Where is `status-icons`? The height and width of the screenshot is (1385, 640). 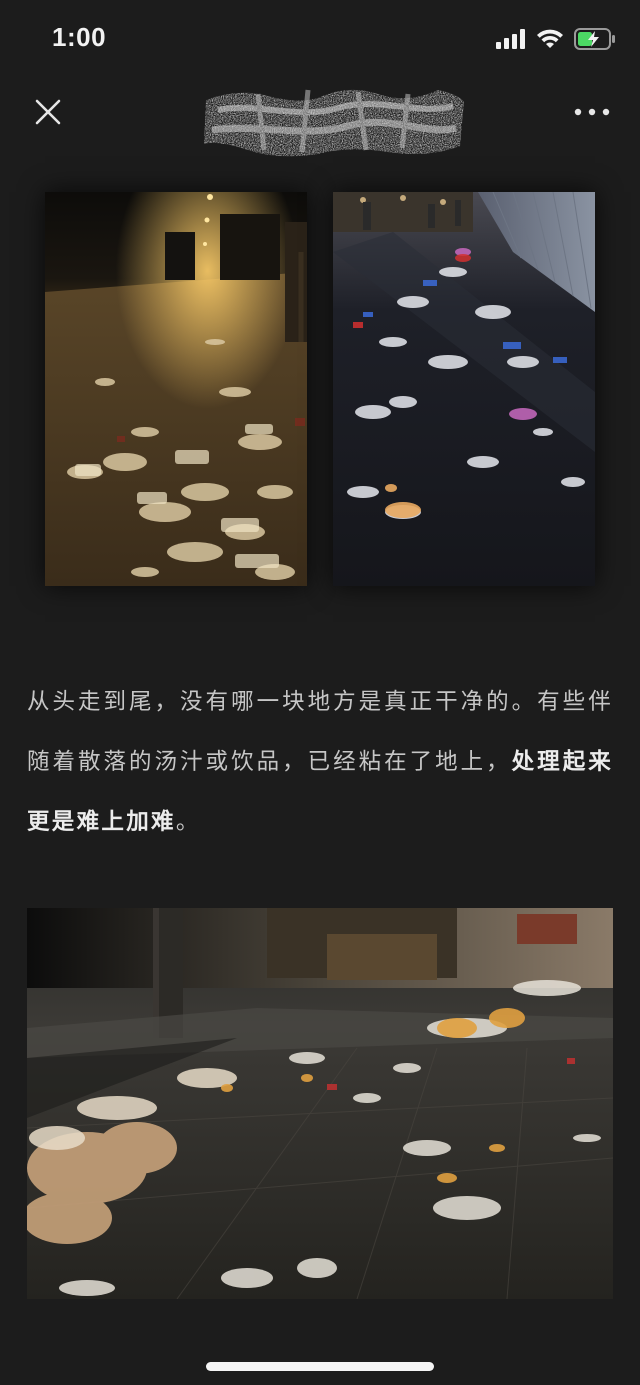 status-icons is located at coordinates (556, 39).